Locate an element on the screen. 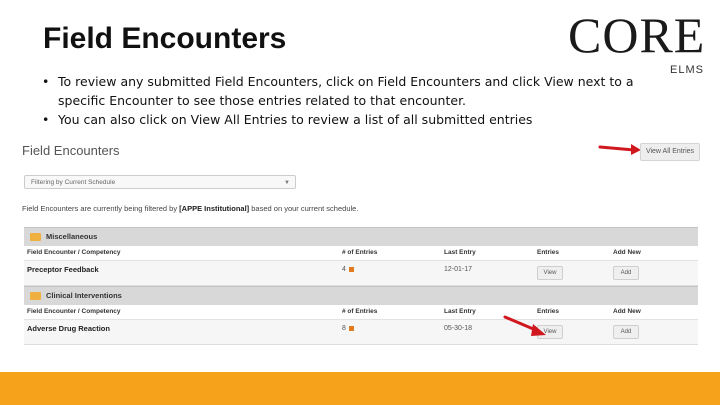  chevron-down-icon: ▼ is located at coordinates (287, 183).